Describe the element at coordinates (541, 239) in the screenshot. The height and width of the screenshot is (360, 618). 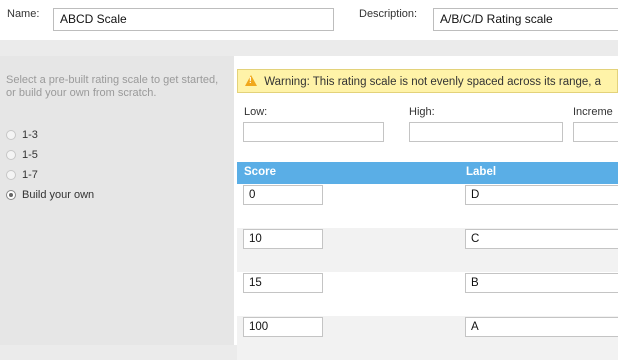
I see `label-input: C` at that location.